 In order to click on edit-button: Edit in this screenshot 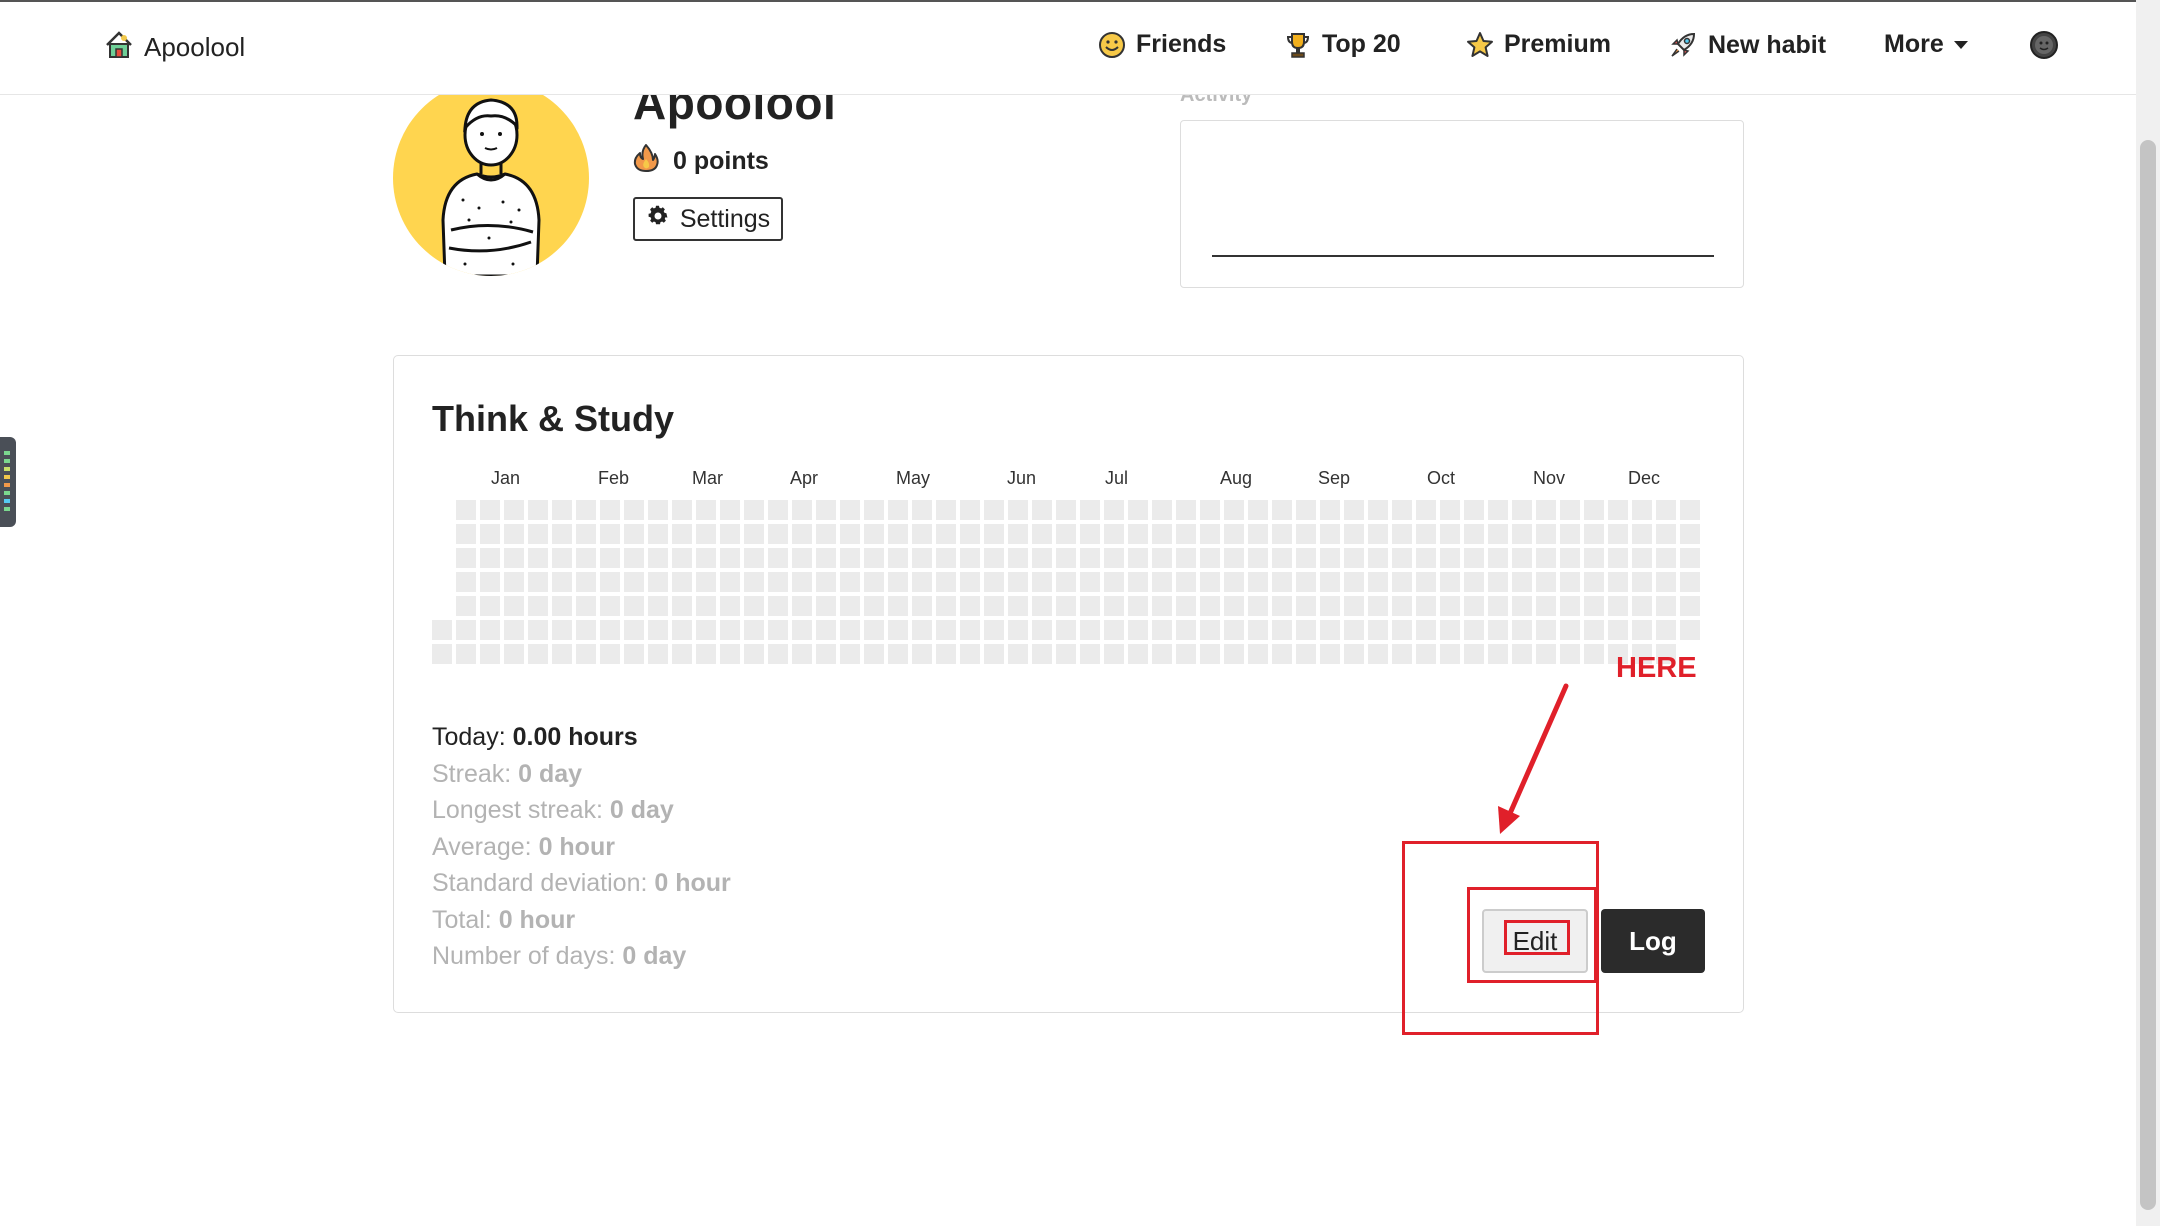, I will do `click(1535, 941)`.